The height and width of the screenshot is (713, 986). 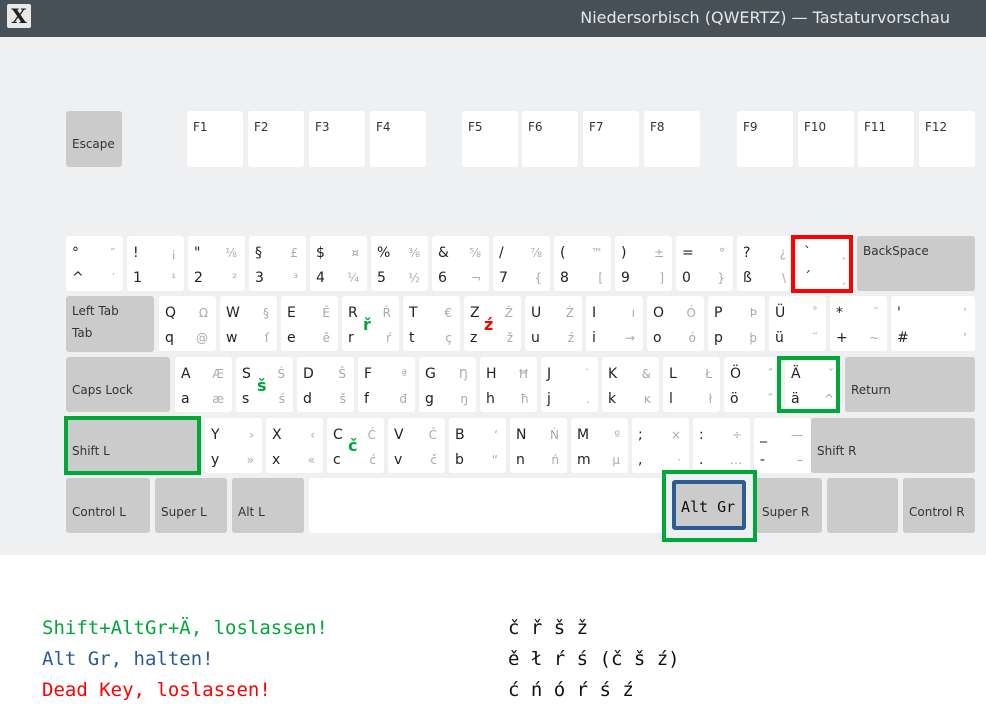 I want to click on key-label: F4, so click(x=383, y=127).